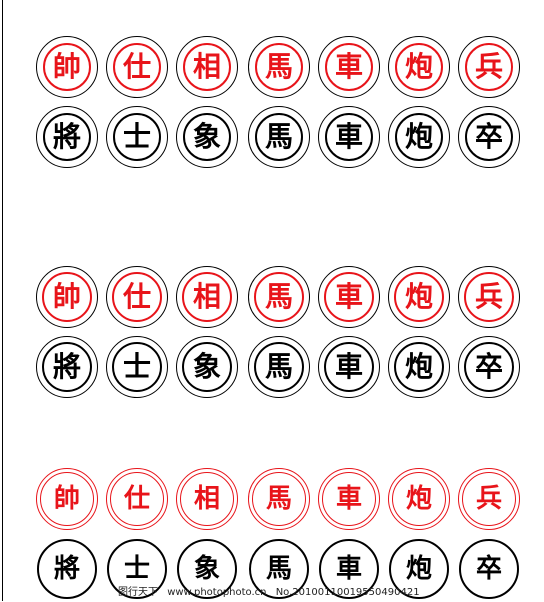 The image size is (544, 602). I want to click on red-piece-row: 帥仕相馬車炮兵, so click(272, 500).